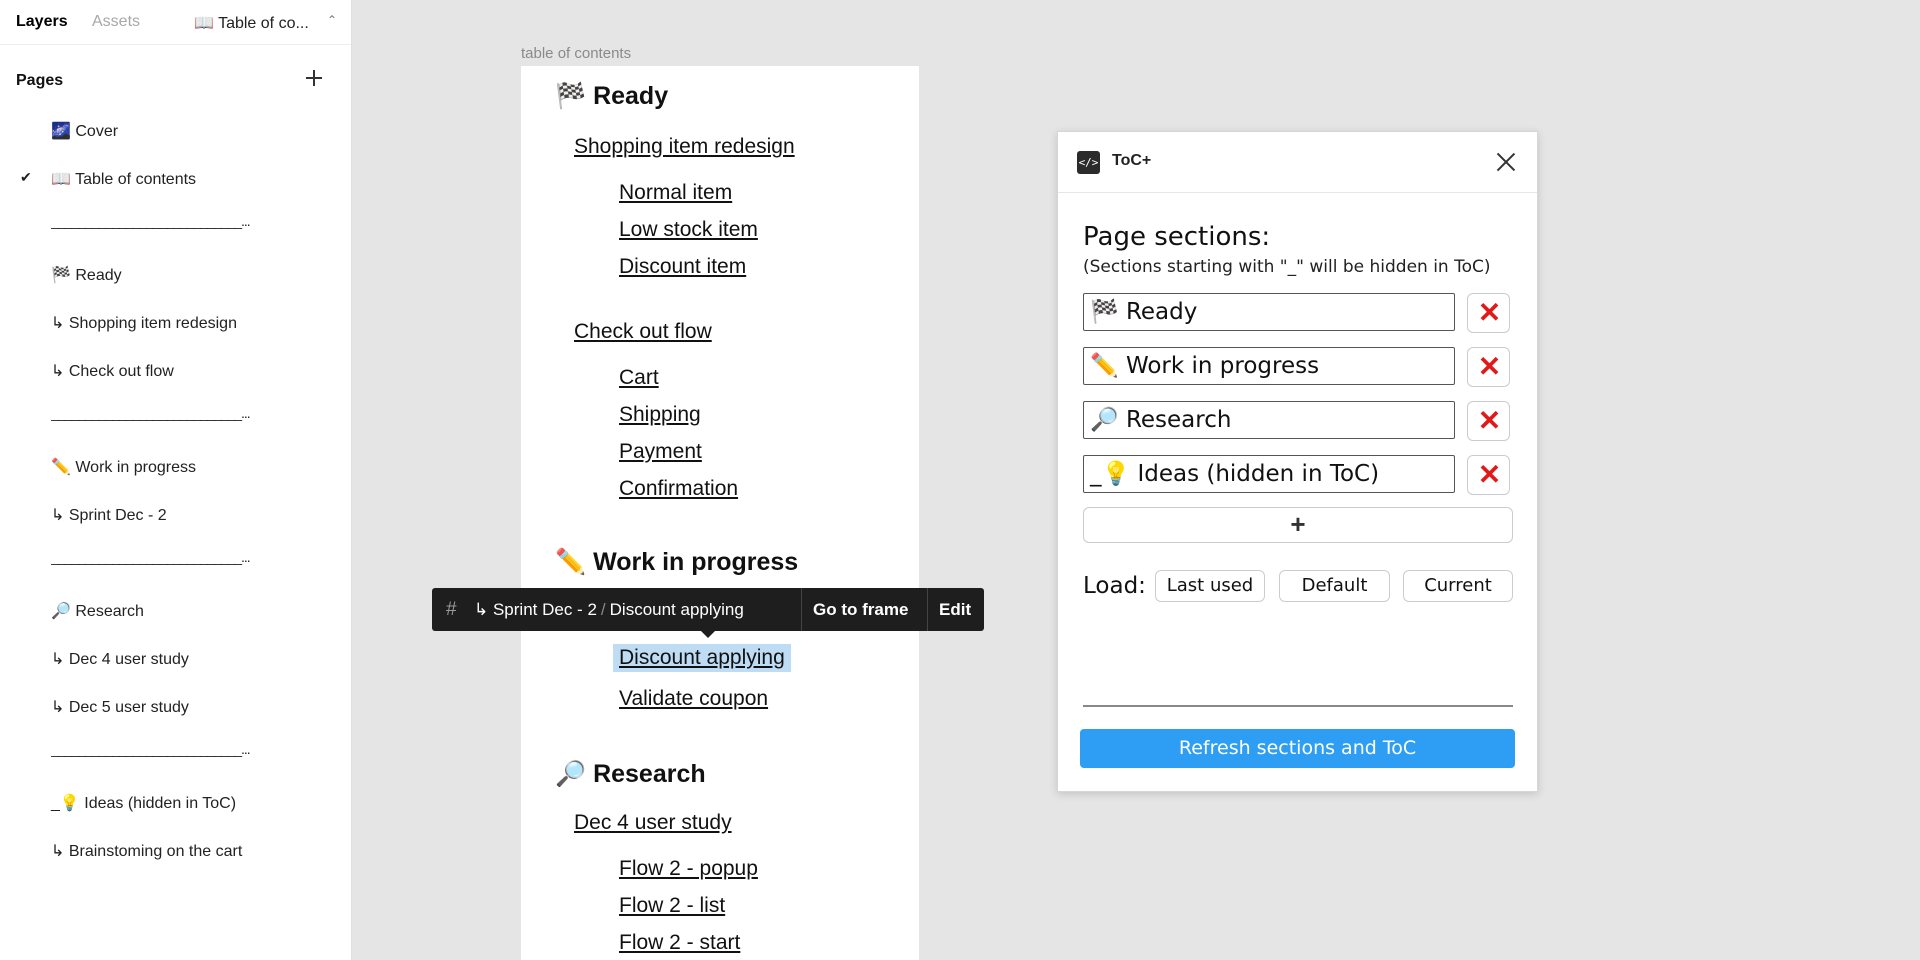 Image resolution: width=1920 pixels, height=960 pixels. Describe the element at coordinates (679, 943) in the screenshot. I see `toc-link-flow-2-start: Flow 2 - start` at that location.